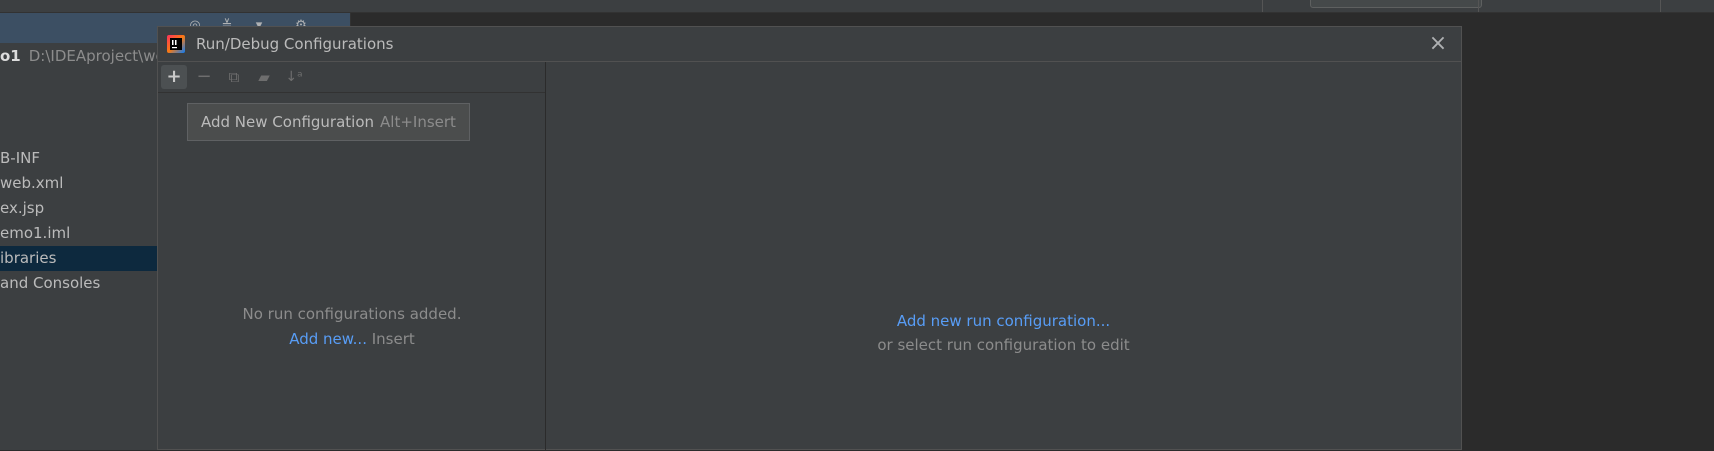 This screenshot has width=1714, height=451. I want to click on dialog-title: Run/Debug Configurations, so click(295, 44).